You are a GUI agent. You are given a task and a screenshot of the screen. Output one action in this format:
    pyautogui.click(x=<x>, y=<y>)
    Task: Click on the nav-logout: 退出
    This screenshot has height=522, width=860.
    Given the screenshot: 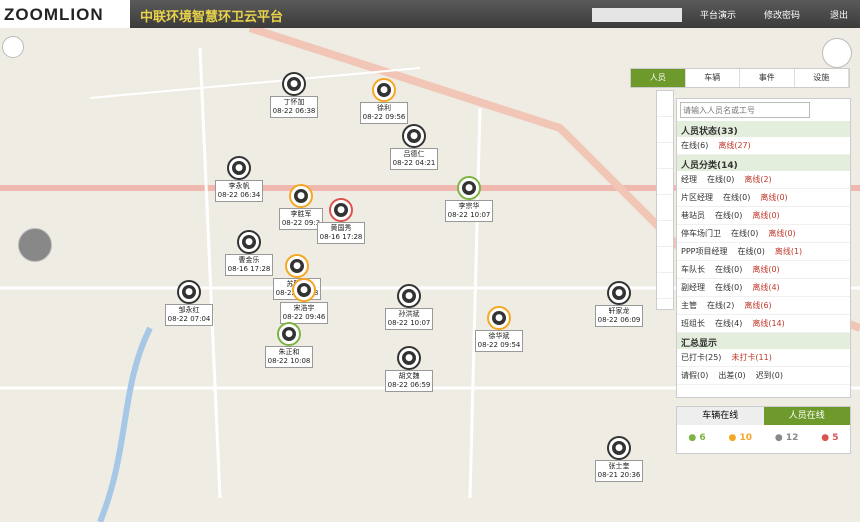 What is the action you would take?
    pyautogui.click(x=839, y=14)
    